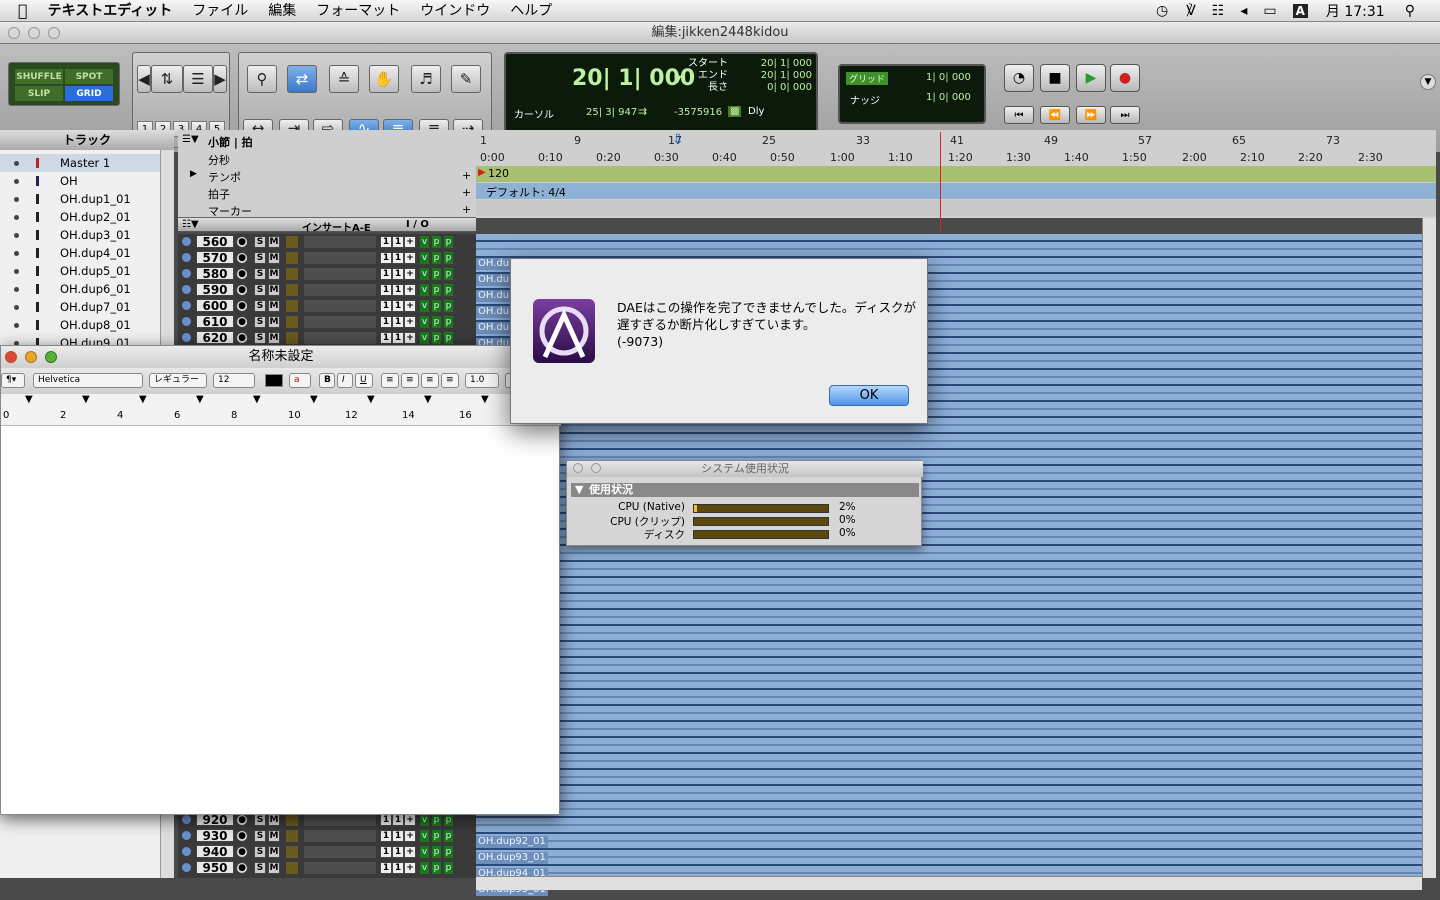  I want to click on track-header-row: 620 ● S M 1 1 + v p p, so click(327, 338).